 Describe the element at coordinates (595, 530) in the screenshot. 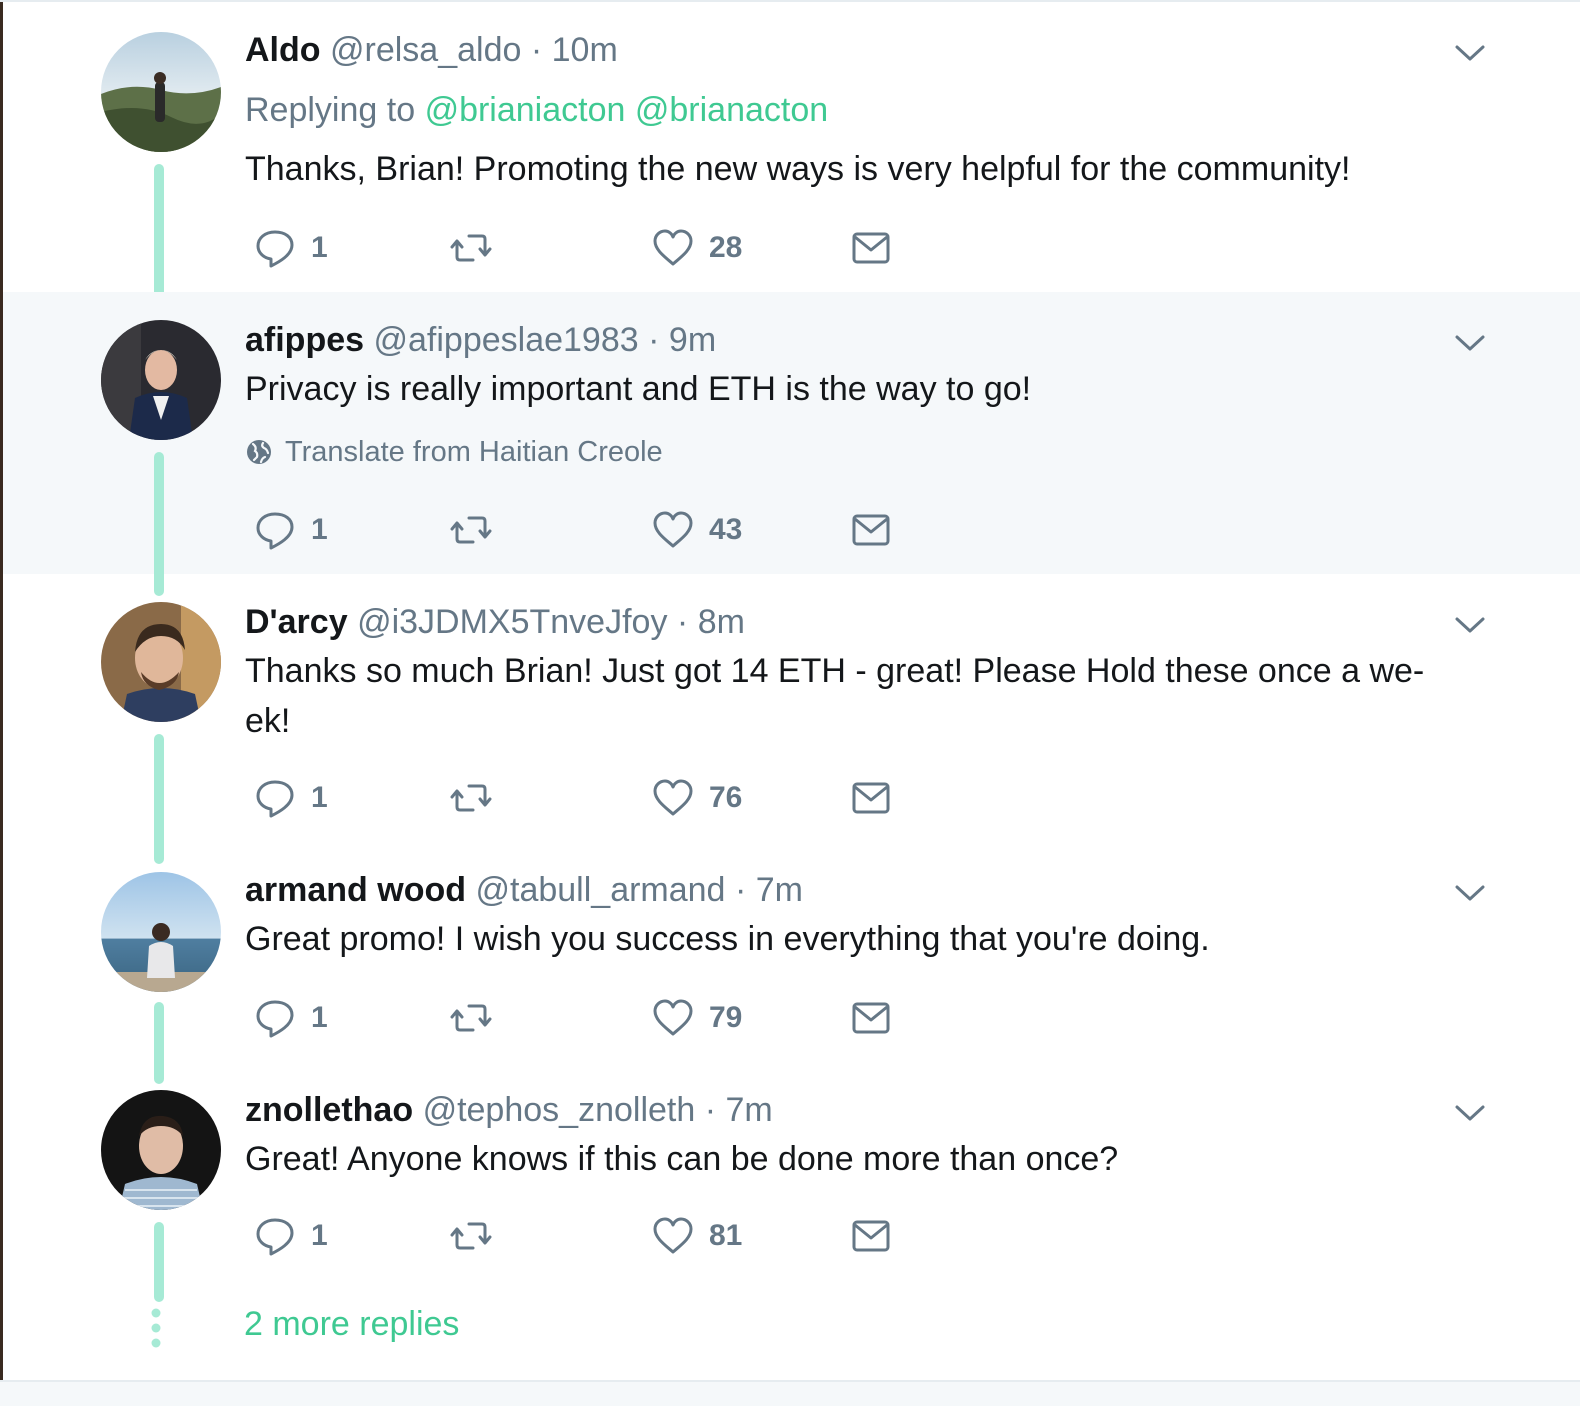

I see `tweet-actions: 1 43` at that location.